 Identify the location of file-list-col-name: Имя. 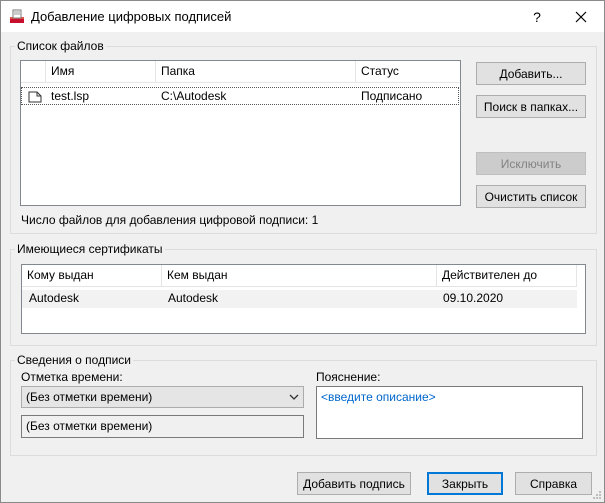
(101, 72).